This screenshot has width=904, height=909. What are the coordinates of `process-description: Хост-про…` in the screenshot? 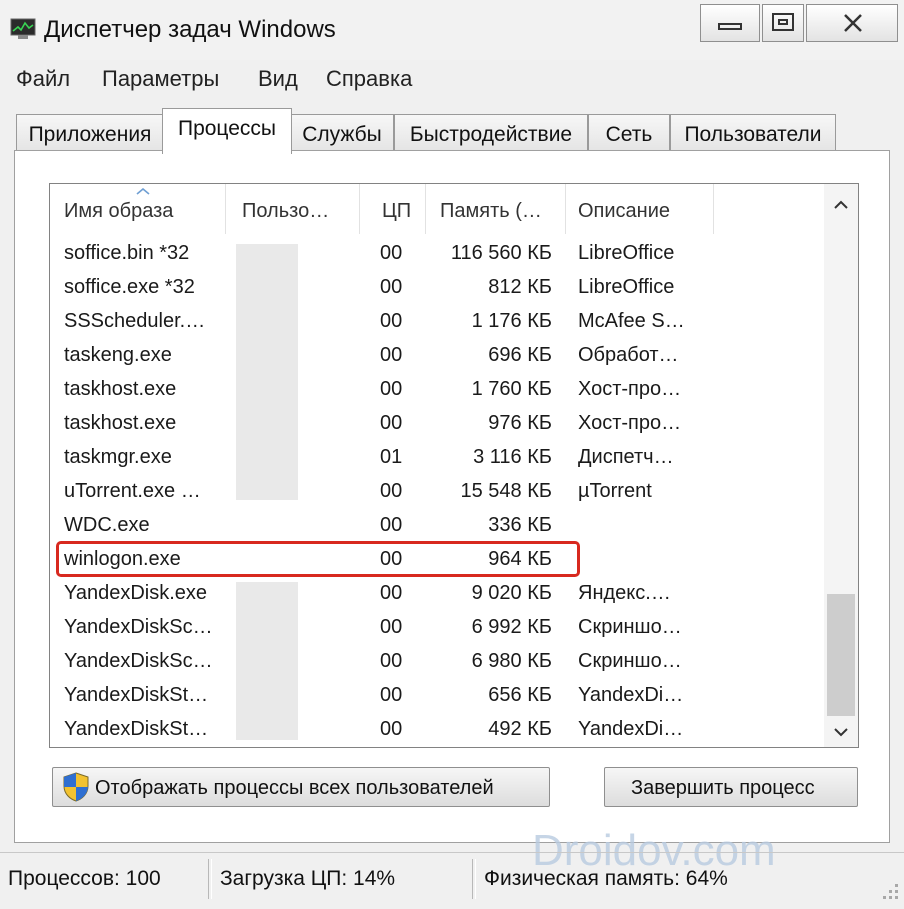 It's located at (630, 423).